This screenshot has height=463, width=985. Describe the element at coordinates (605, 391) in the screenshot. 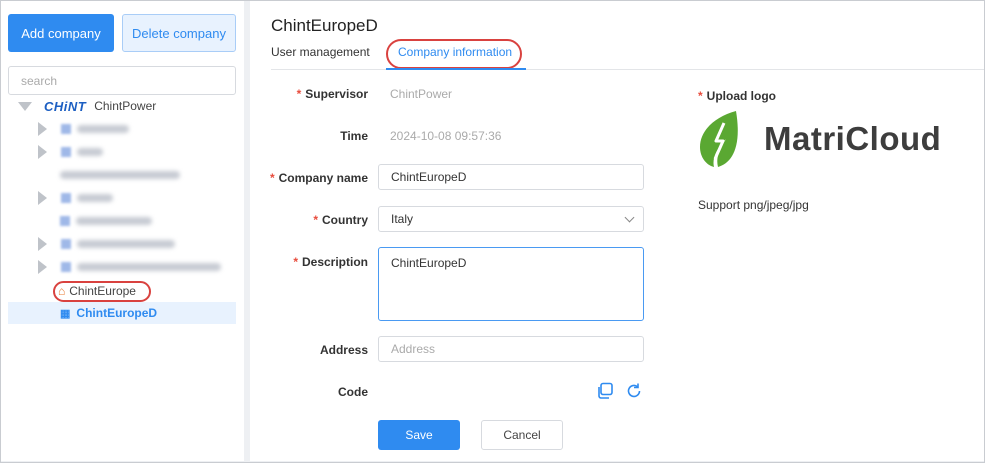

I see `copy-icon` at that location.